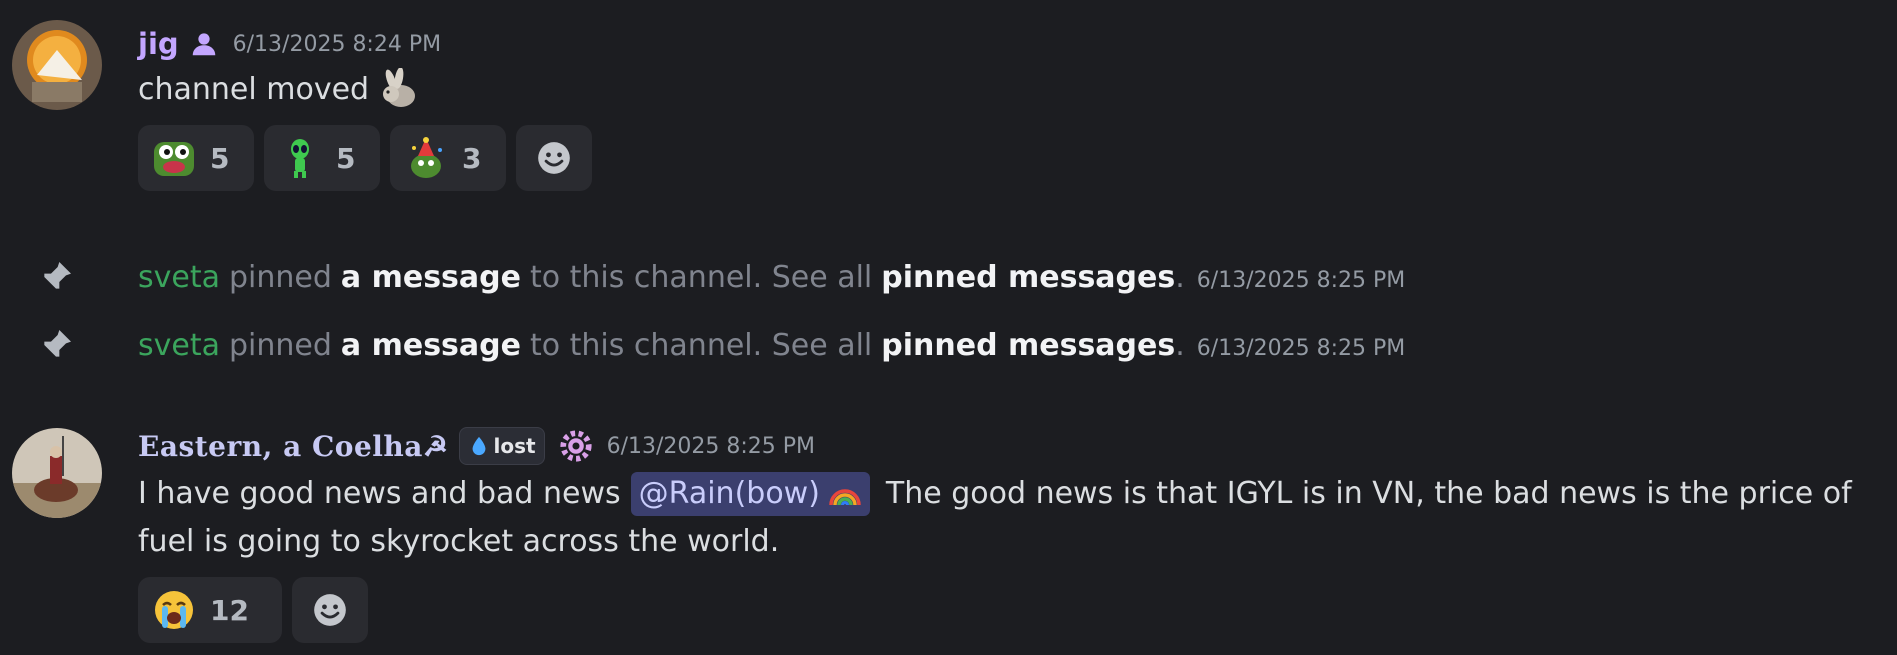 The width and height of the screenshot is (1897, 655). What do you see at coordinates (337, 44) in the screenshot?
I see `timestamp: 6/13/2025 8:24 PM` at bounding box center [337, 44].